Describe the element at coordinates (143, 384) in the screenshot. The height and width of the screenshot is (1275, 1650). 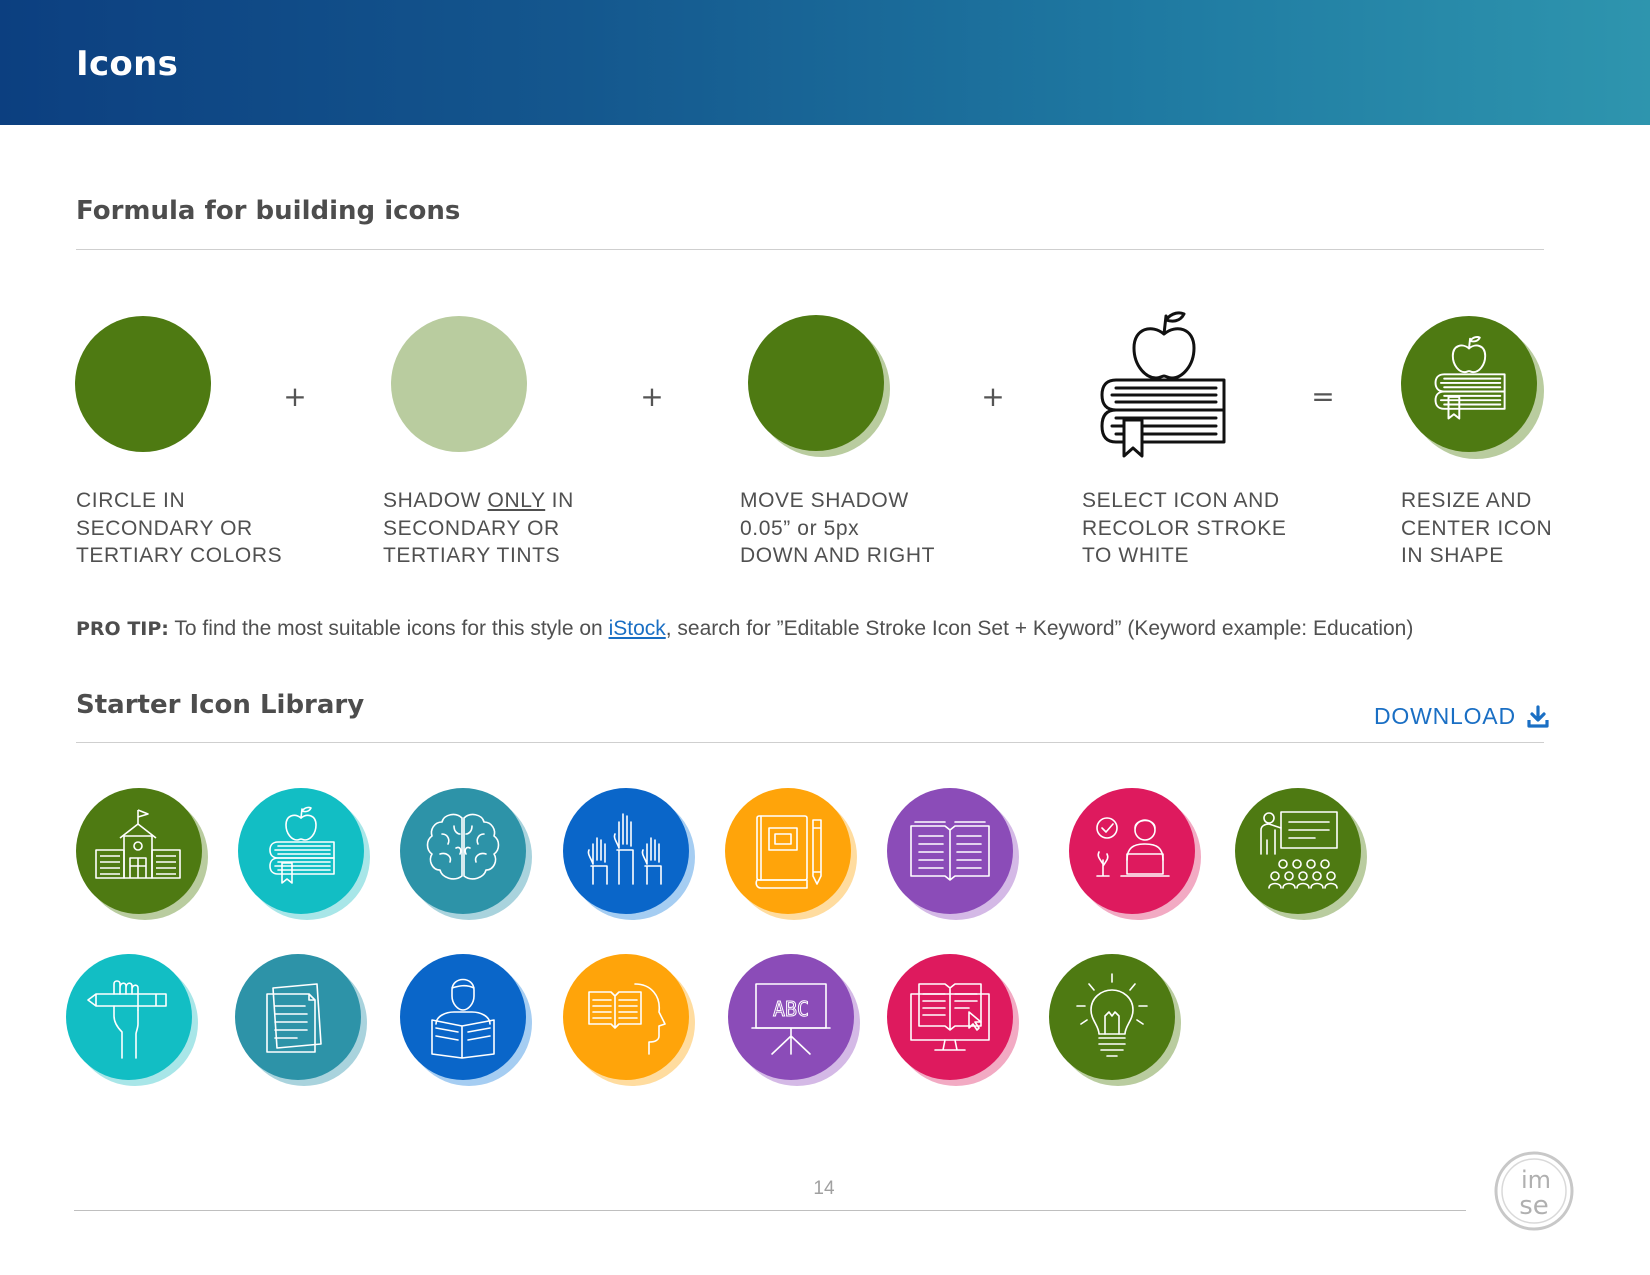
I see `step1-circle` at that location.